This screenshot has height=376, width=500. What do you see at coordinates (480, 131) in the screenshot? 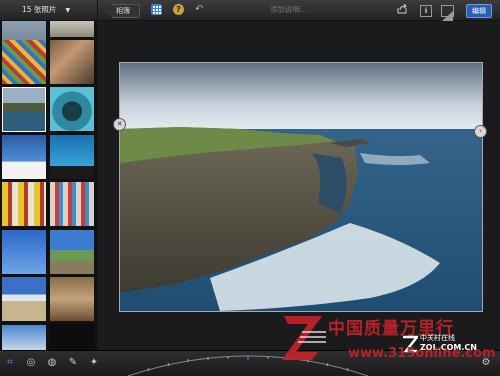
I see `rotate-right-icon: ›` at bounding box center [480, 131].